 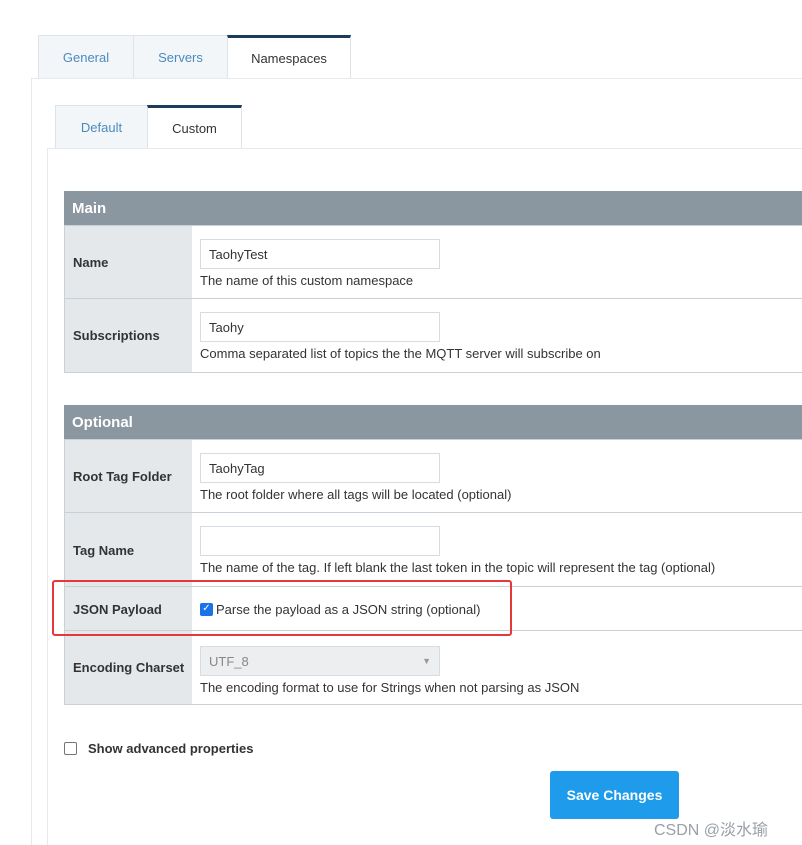 I want to click on subscriptions-label: Subscriptions, so click(x=128, y=335).